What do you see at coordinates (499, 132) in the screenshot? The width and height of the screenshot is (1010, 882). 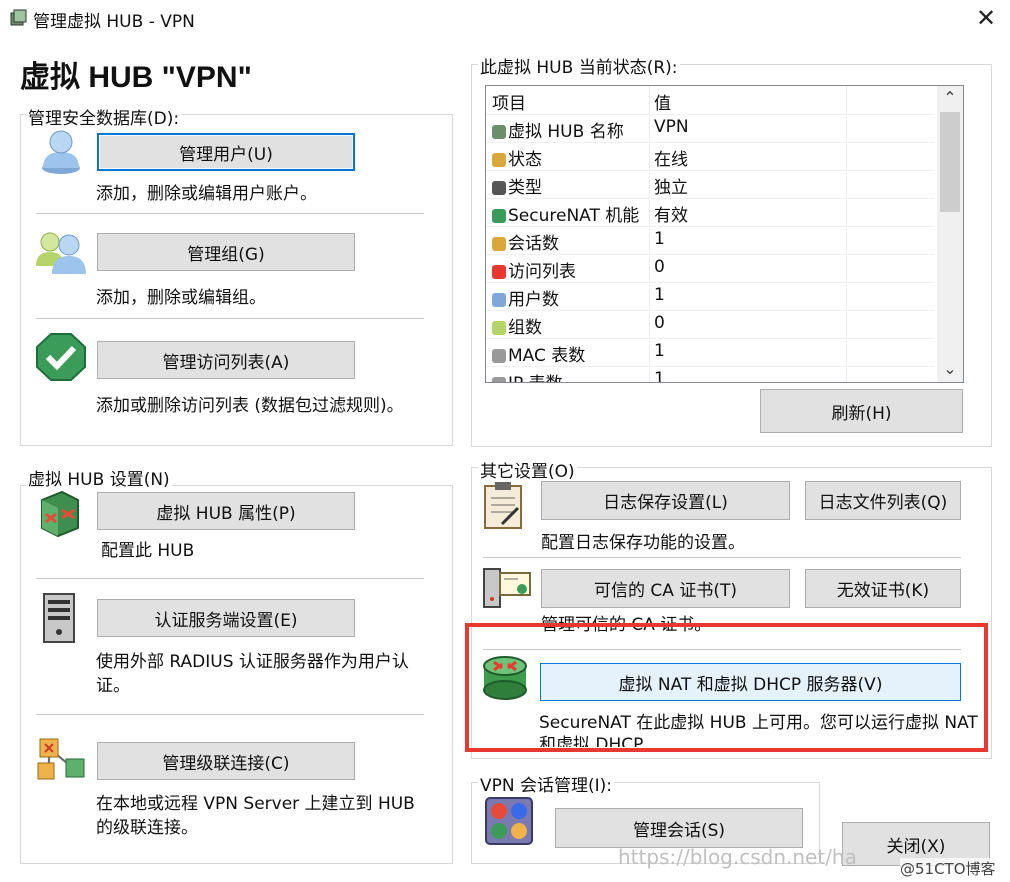 I see `hub-small-icon` at bounding box center [499, 132].